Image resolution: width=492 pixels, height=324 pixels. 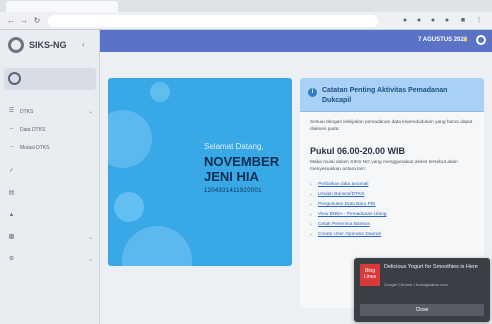 I want to click on info-icon: i, so click(x=312, y=92).